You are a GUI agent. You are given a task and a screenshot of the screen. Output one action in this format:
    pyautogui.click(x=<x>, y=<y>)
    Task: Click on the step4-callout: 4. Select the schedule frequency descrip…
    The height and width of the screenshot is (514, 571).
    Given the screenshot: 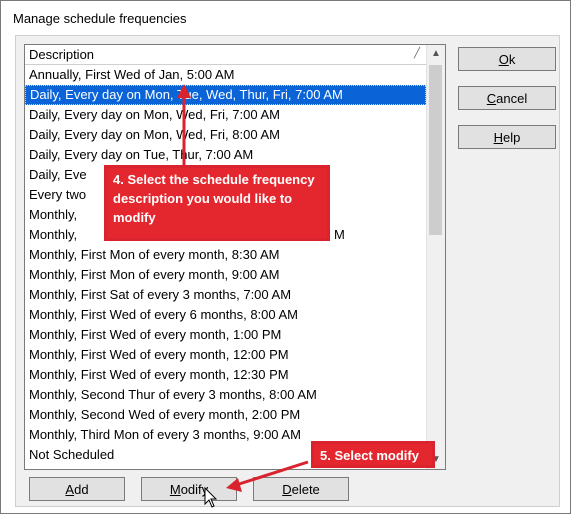 What is the action you would take?
    pyautogui.click(x=217, y=203)
    